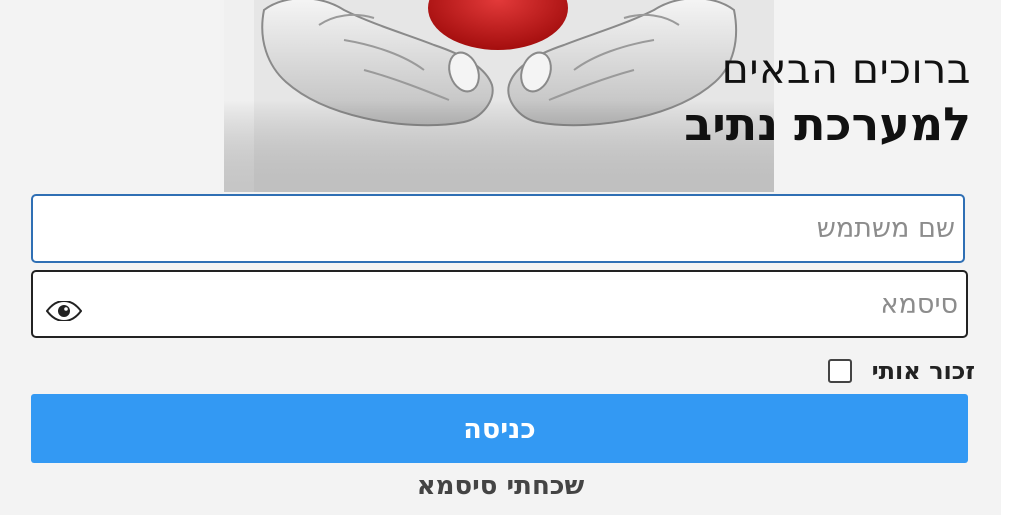 The width and height of the screenshot is (1019, 515). Describe the element at coordinates (500, 486) in the screenshot. I see `forgot-password-link: שכחתי סיסמא` at that location.